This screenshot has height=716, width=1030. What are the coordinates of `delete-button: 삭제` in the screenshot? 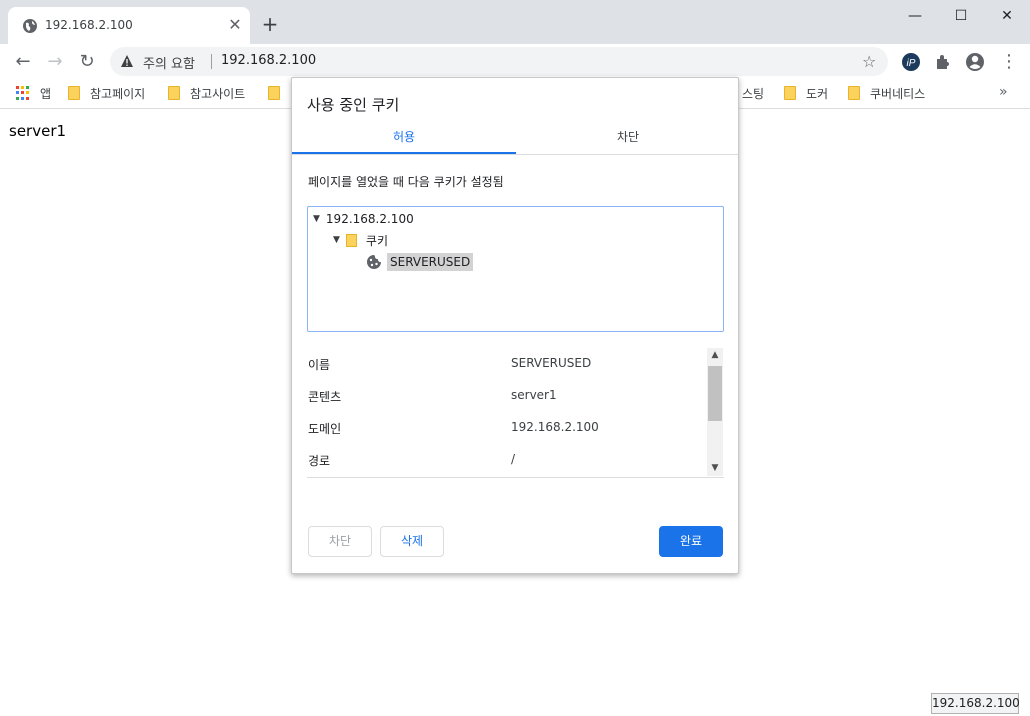 It's located at (412, 541).